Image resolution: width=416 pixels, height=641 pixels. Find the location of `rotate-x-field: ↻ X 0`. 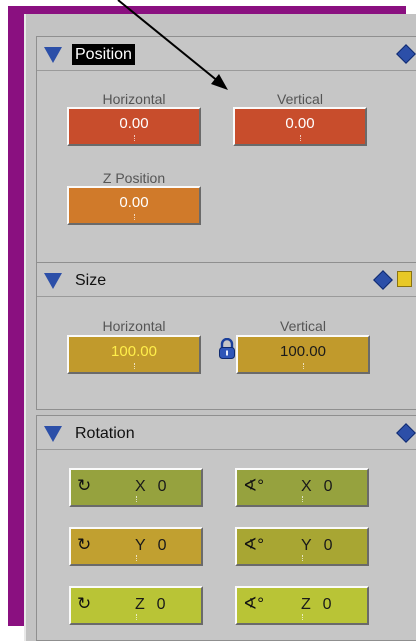

rotate-x-field: ↻ X 0 is located at coordinates (136, 487).